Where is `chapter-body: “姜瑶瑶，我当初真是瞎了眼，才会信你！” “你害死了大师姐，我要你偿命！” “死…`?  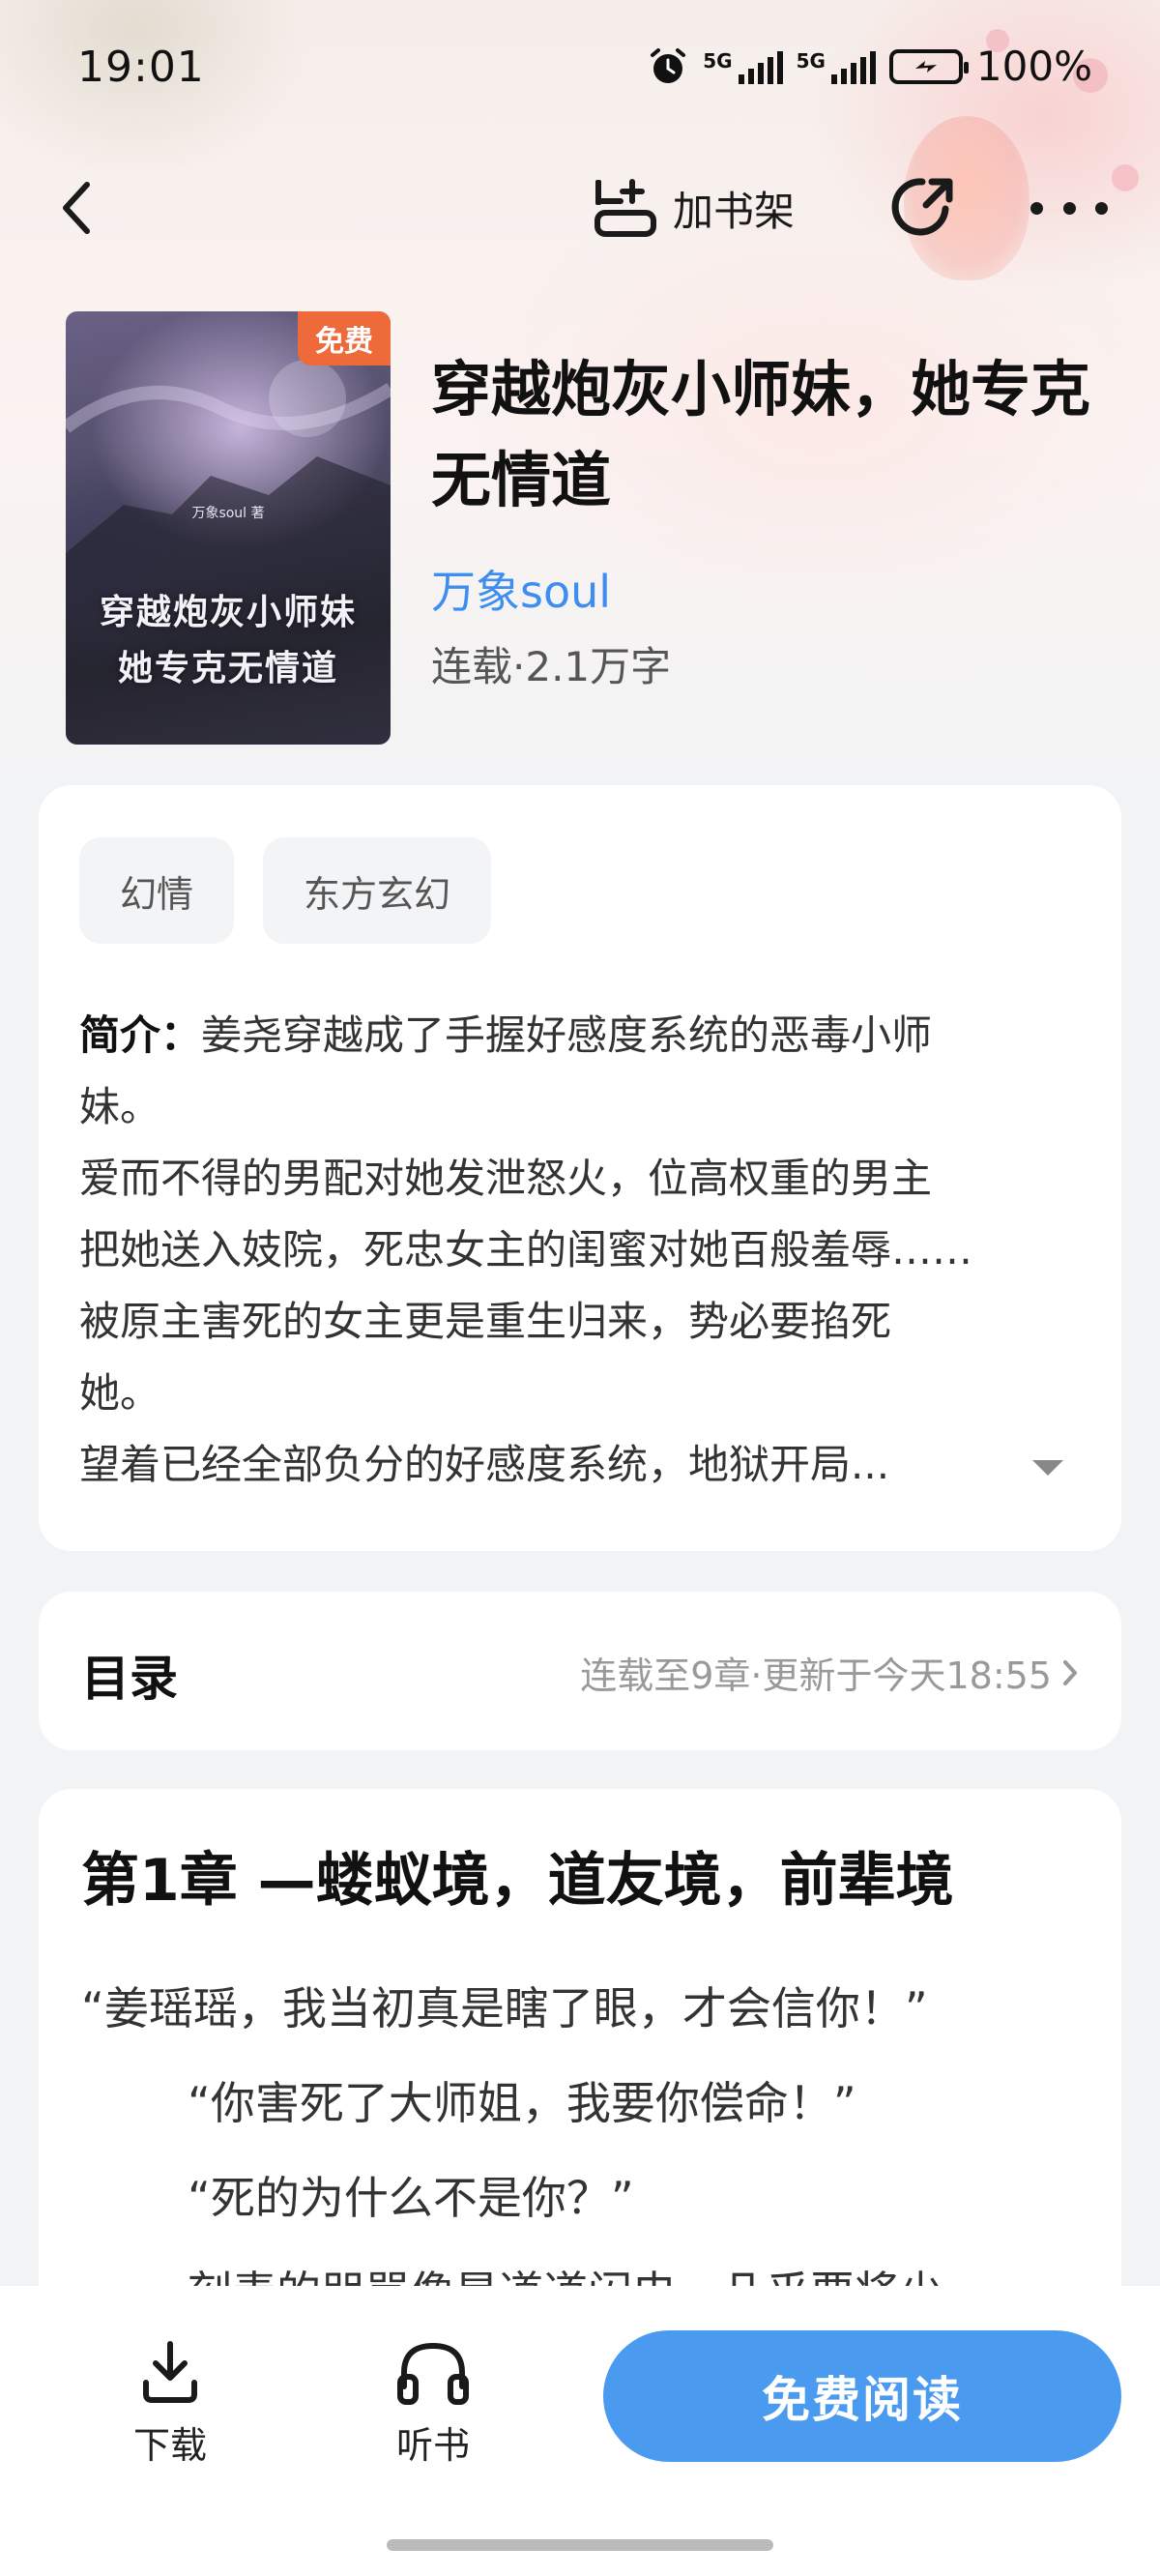 chapter-body: “姜瑶瑶，我当初真是瞎了眼，才会信你！” “你害死了大师姐，我要你偿命！” “死… is located at coordinates (593, 2150).